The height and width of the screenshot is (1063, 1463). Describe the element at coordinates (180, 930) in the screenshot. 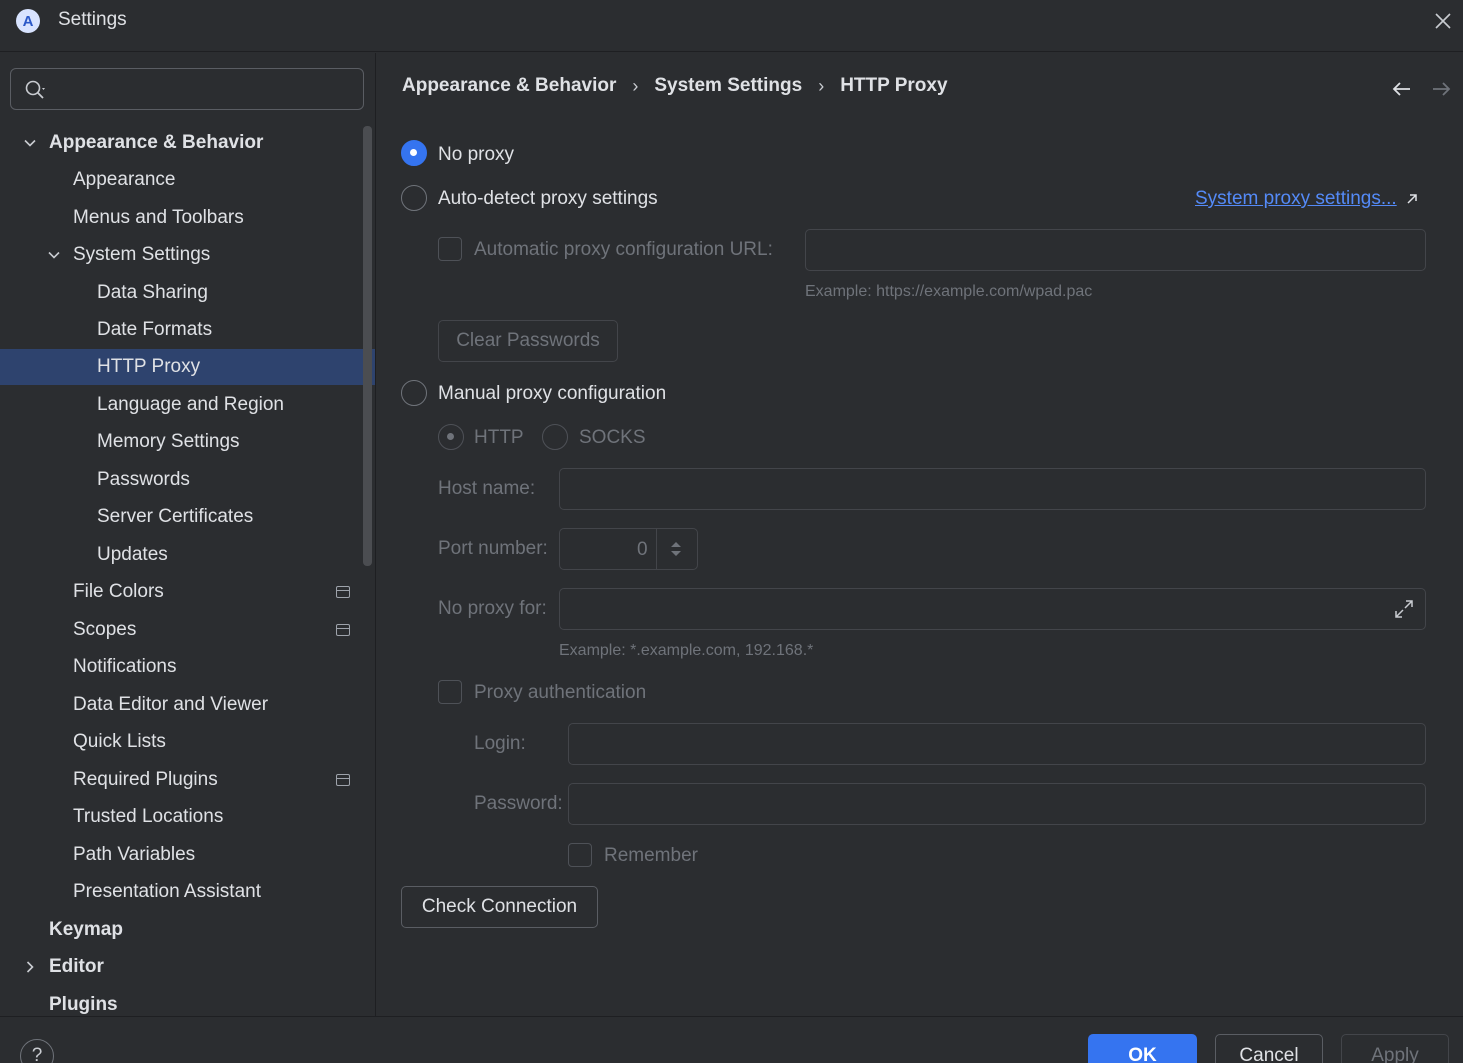

I see `tree-item-keymap: Keymap` at that location.